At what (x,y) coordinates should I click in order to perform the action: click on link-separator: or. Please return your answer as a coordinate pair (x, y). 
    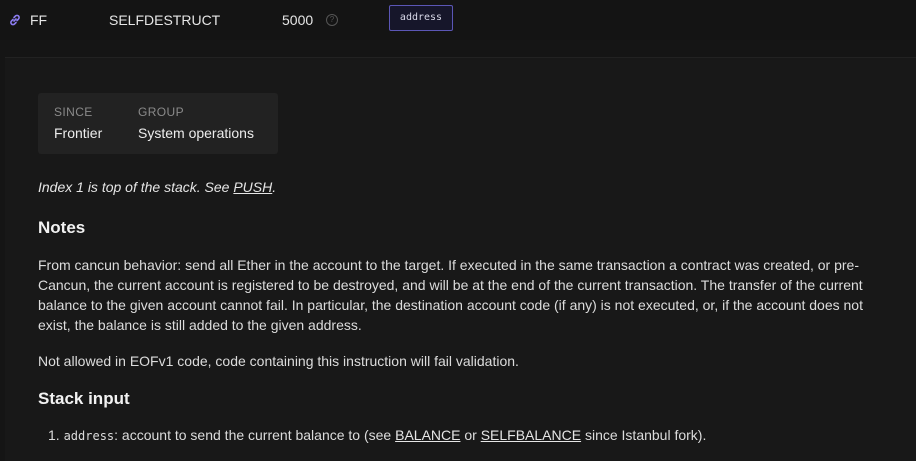
    Looking at the image, I should click on (470, 435).